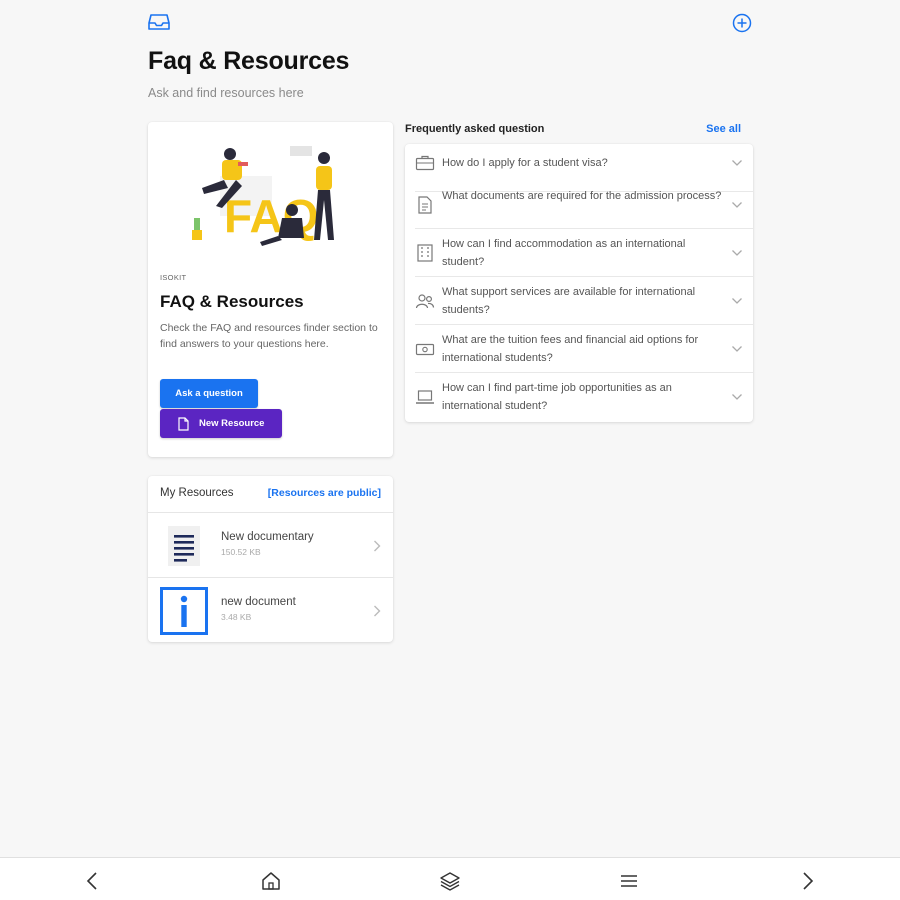 Image resolution: width=900 pixels, height=900 pixels. What do you see at coordinates (232, 423) in the screenshot?
I see `new-resource-label: New Resource` at bounding box center [232, 423].